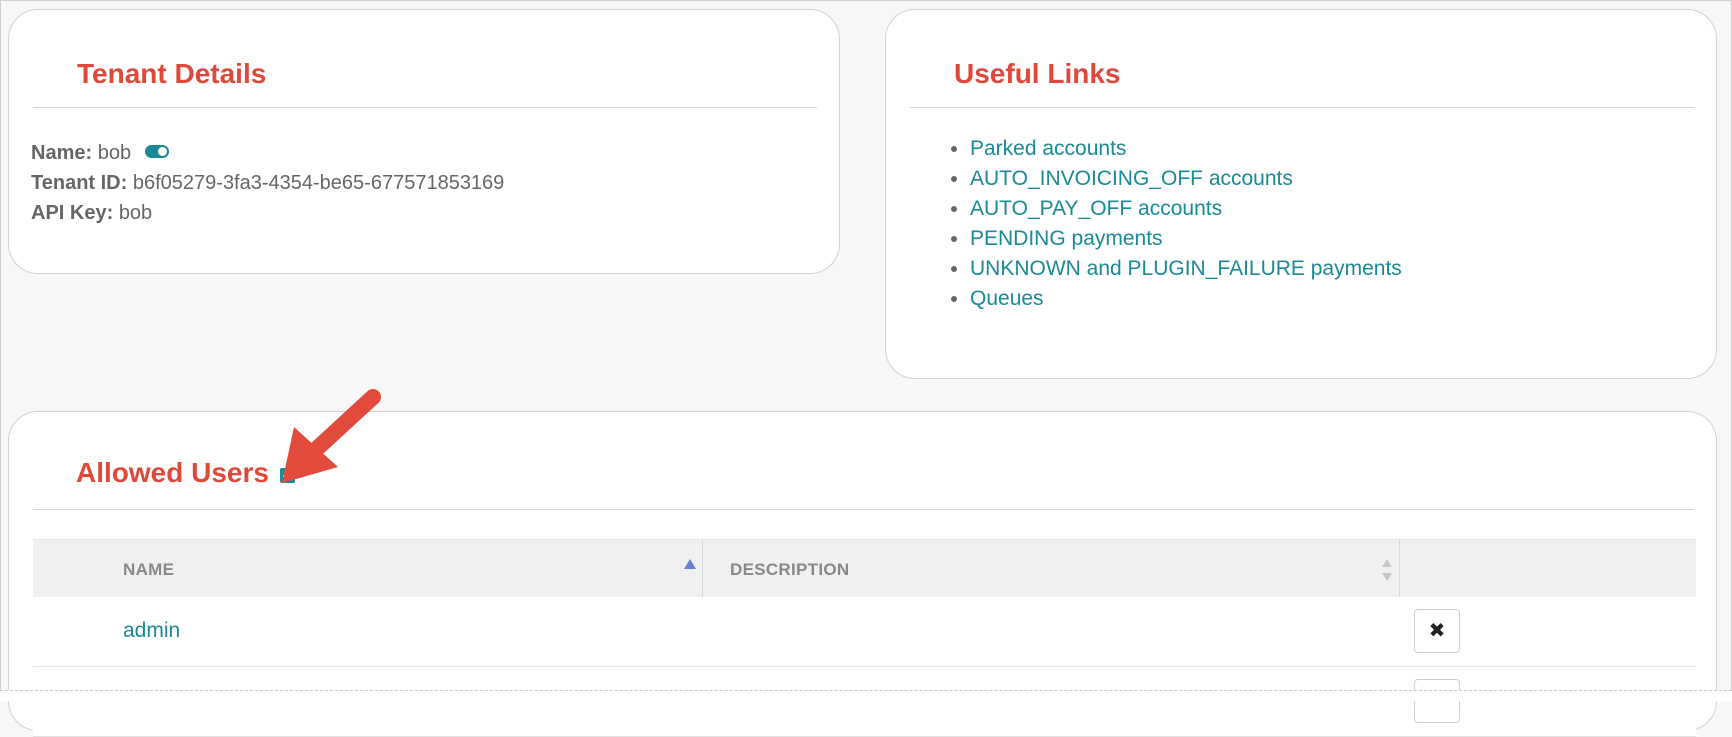  I want to click on list-item: AUTO_PAY_OFF accounts, so click(1186, 209).